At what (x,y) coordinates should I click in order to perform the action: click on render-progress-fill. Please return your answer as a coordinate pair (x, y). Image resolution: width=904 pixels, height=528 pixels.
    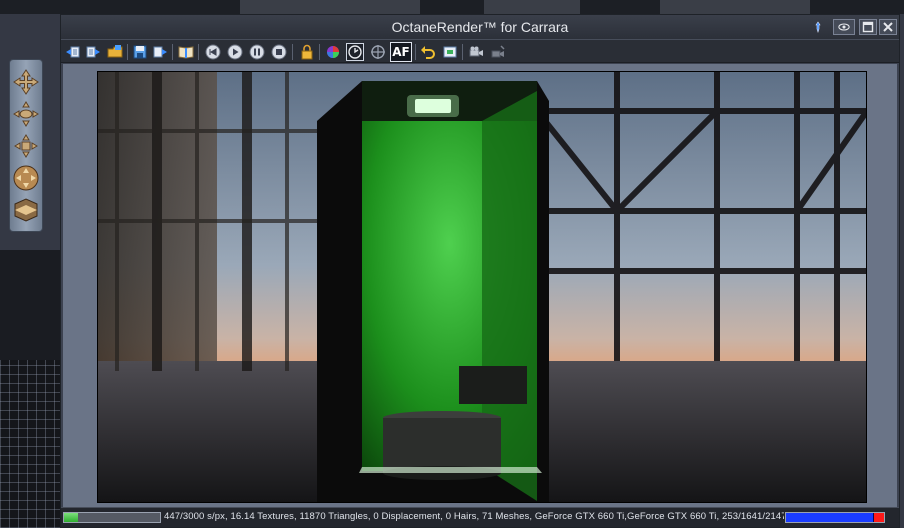
    Looking at the image, I should click on (71, 517).